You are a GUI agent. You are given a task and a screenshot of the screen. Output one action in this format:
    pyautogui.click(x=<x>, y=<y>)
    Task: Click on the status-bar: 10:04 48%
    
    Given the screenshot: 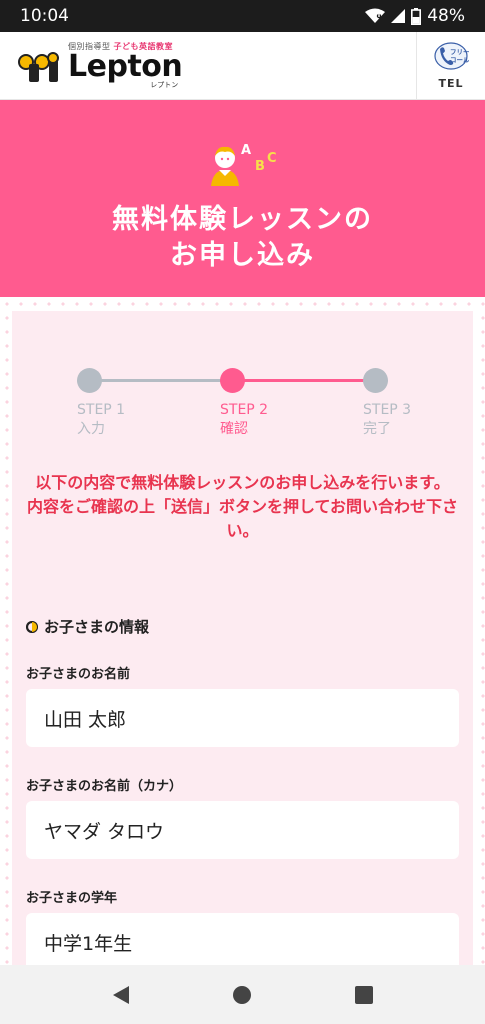 What is the action you would take?
    pyautogui.click(x=242, y=16)
    